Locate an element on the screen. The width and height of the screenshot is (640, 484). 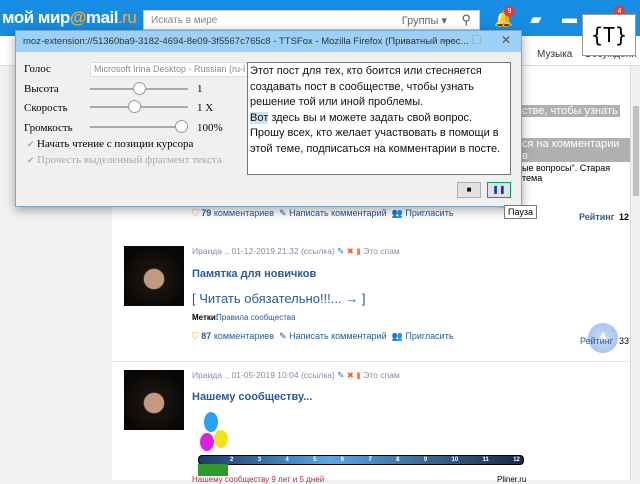
rating-value: 33 is located at coordinates (624, 341).